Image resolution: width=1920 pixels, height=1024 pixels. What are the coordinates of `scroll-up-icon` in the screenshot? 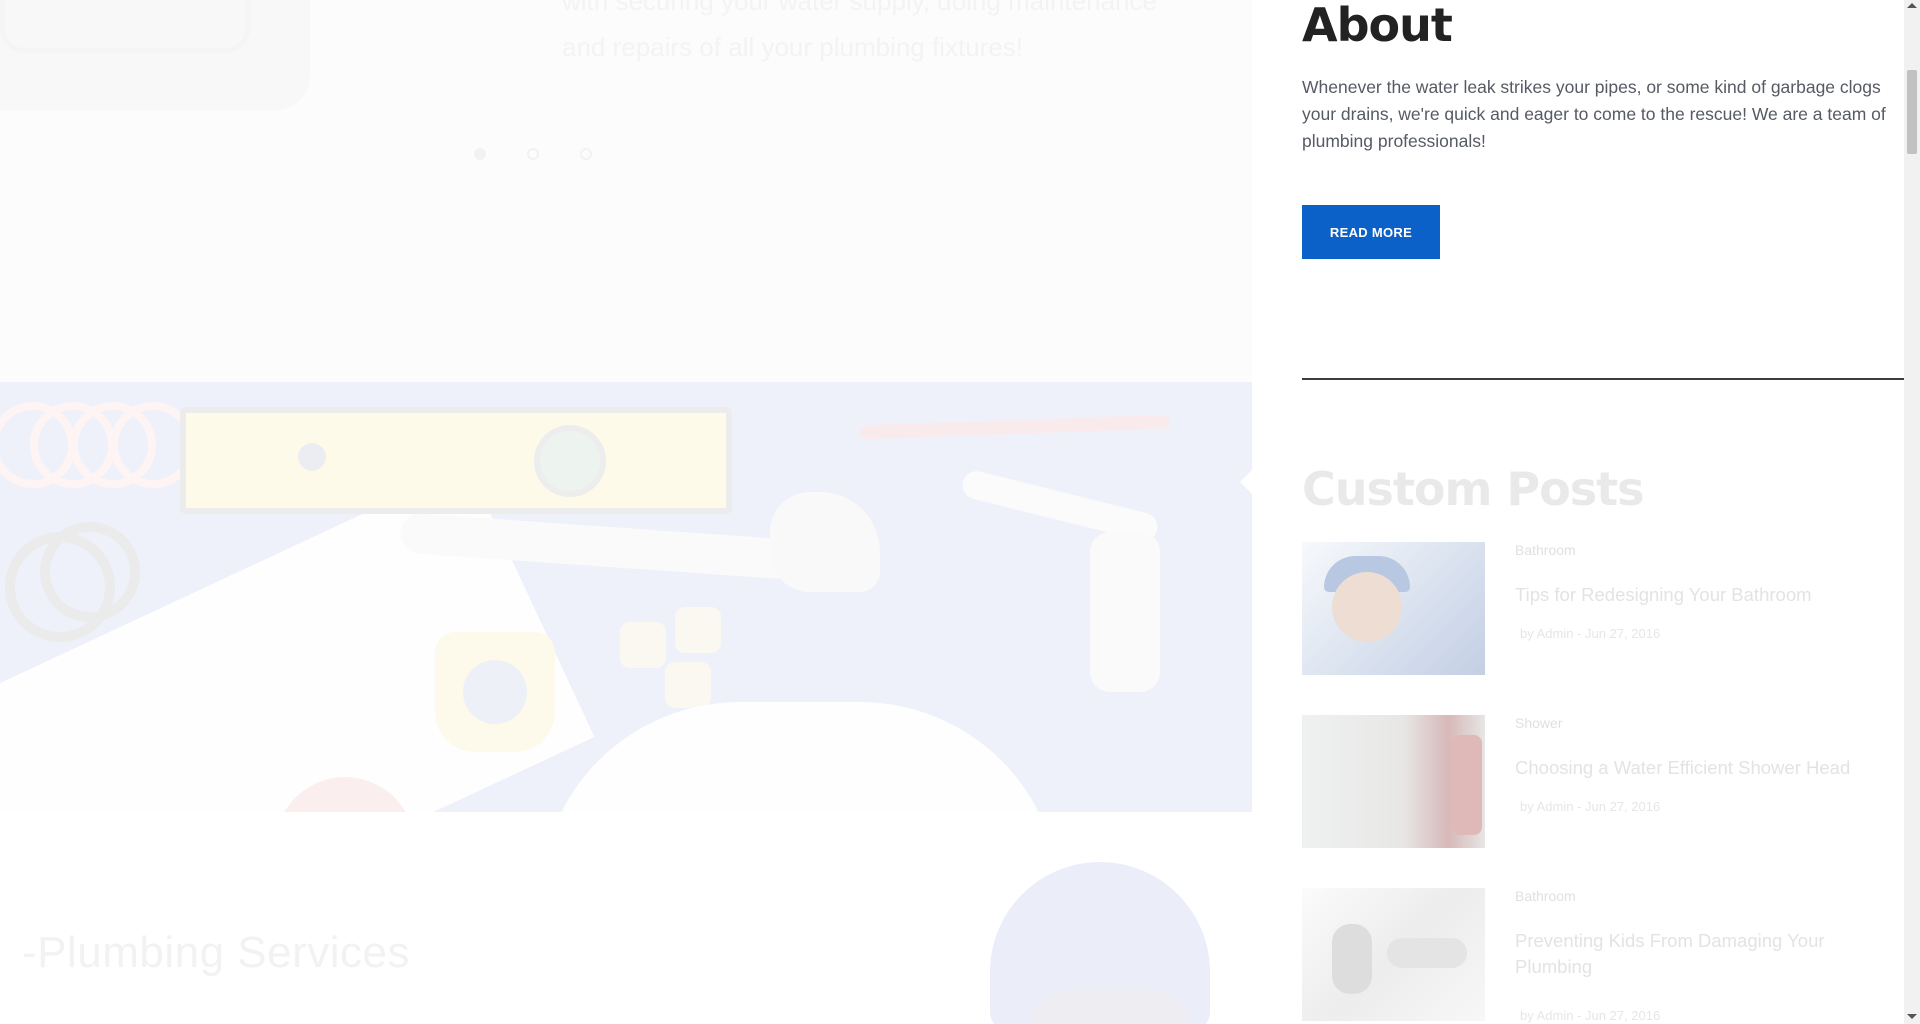 It's located at (1912, 5).